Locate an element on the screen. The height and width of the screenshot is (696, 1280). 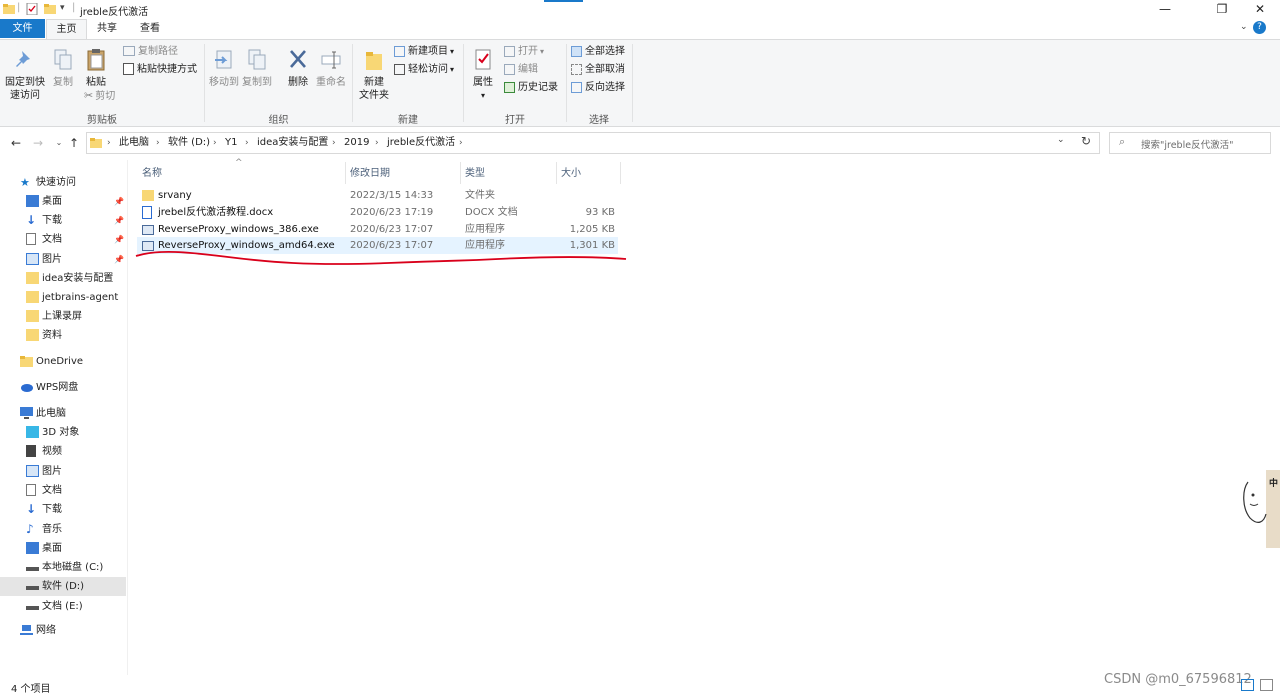
nav-pc-item: 软件 (D:) is located at coordinates (63, 587).